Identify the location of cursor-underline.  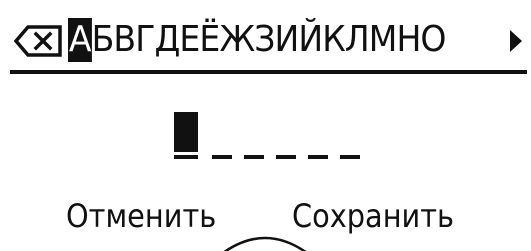
(186, 157).